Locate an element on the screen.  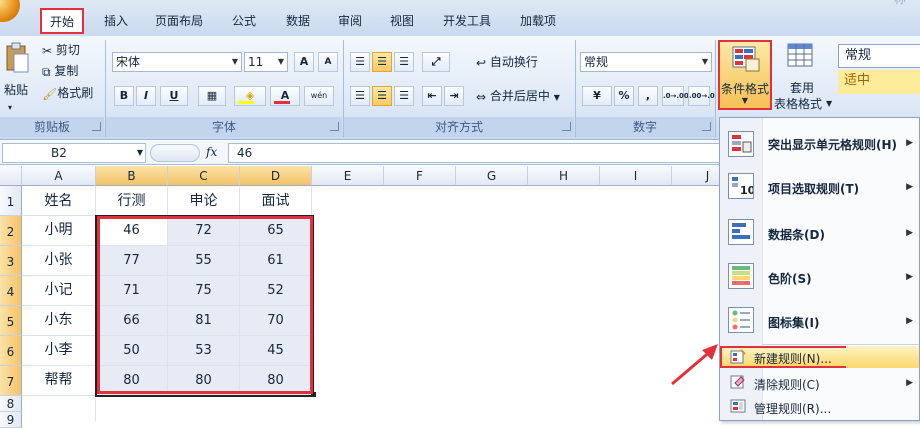
table-cell: 小张 is located at coordinates (59, 261).